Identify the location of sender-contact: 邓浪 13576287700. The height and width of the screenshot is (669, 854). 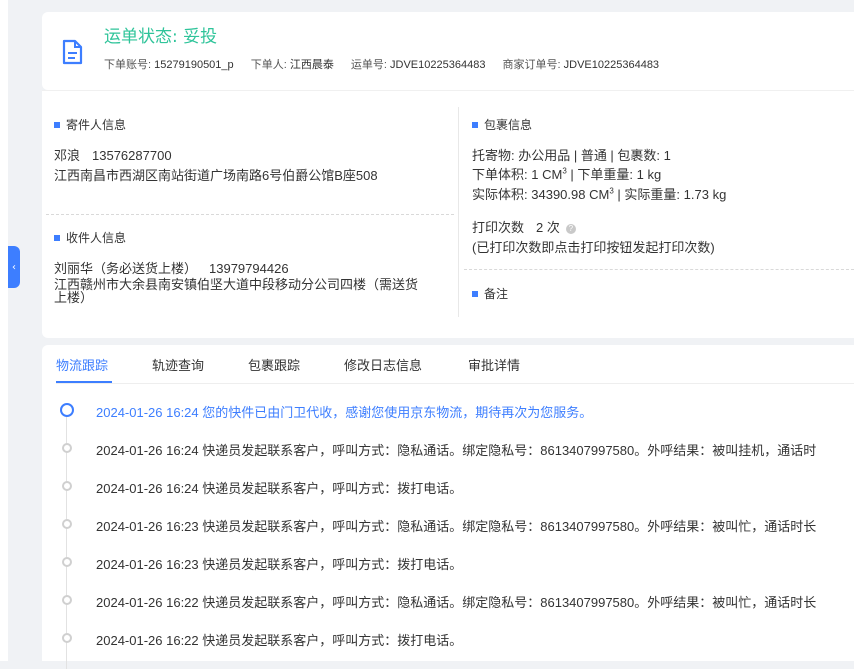
(113, 154).